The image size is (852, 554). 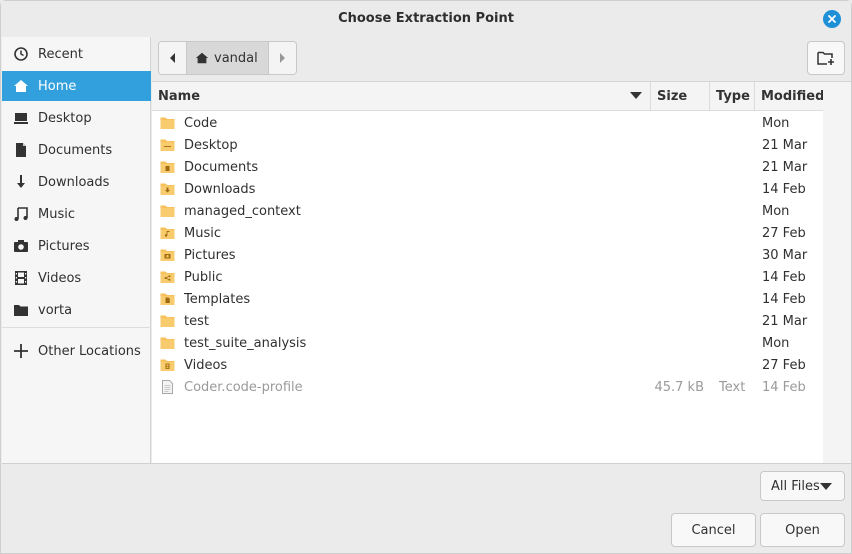 What do you see at coordinates (76, 118) in the screenshot?
I see `sidebar-item-desktop: Desktop` at bounding box center [76, 118].